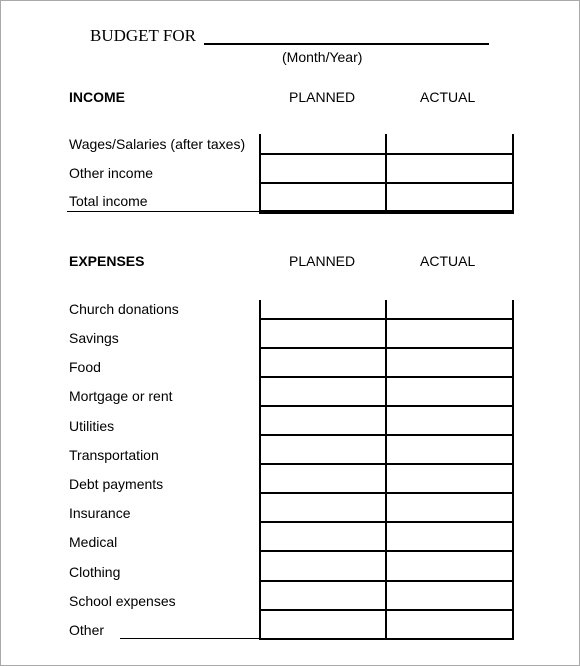 The image size is (580, 666). Describe the element at coordinates (346, 44) in the screenshot. I see `month-year-input-line` at that location.